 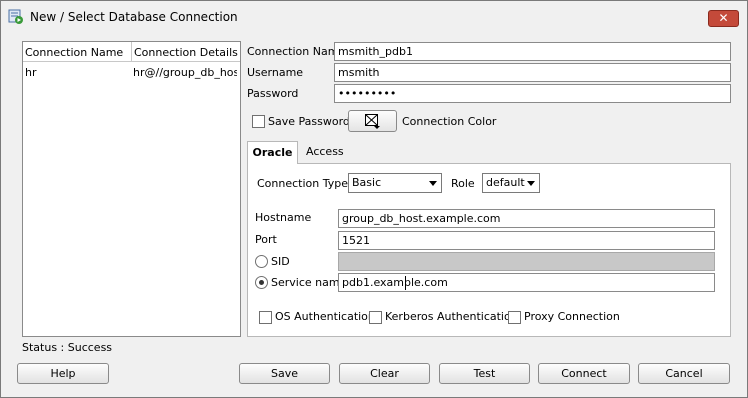 I want to click on sid-field, so click(x=526, y=261).